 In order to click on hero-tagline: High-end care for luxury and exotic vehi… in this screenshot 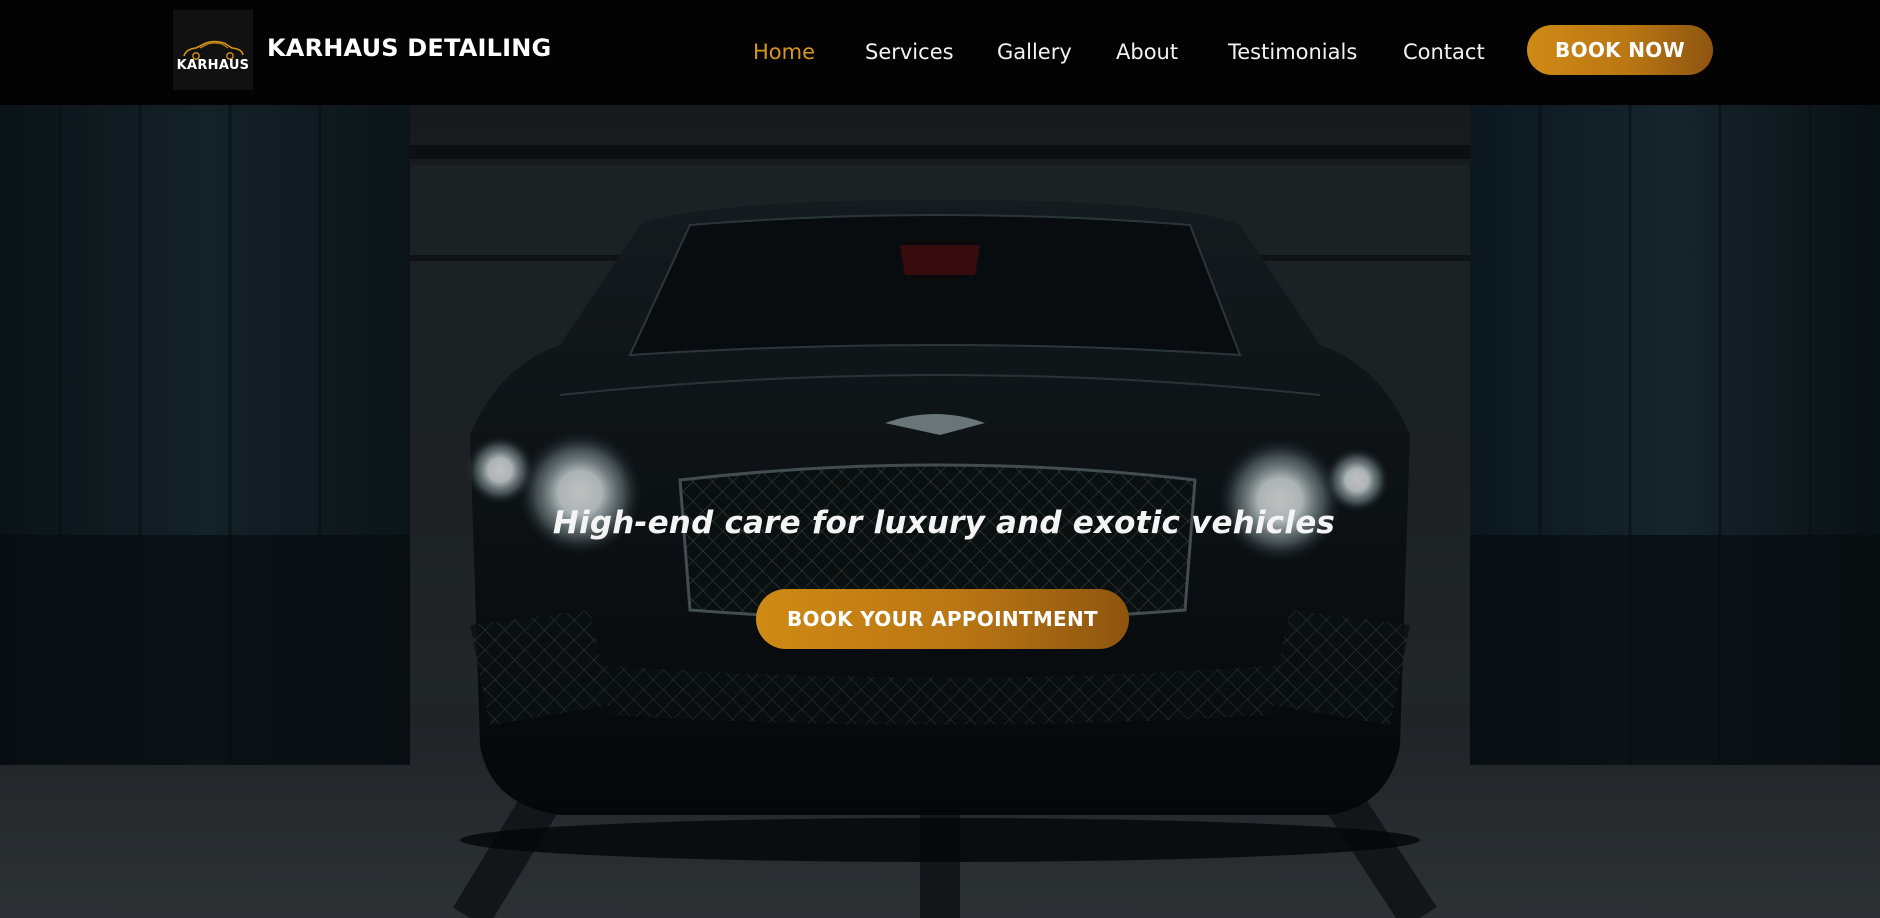, I will do `click(944, 523)`.